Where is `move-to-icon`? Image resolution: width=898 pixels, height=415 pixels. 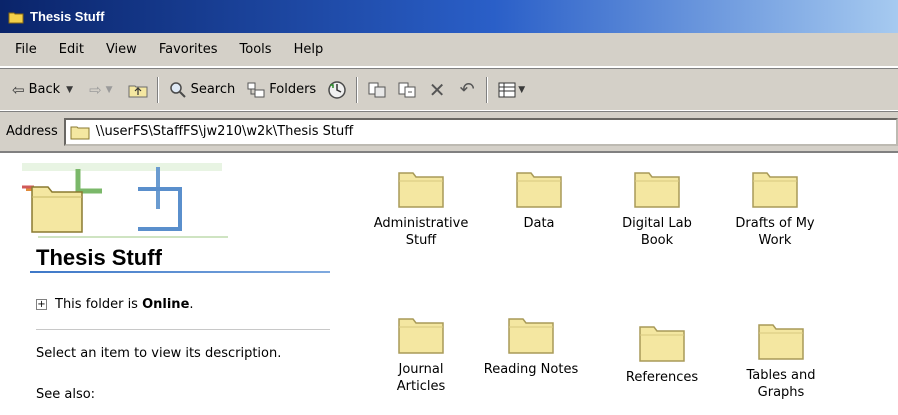 move-to-icon is located at coordinates (377, 89).